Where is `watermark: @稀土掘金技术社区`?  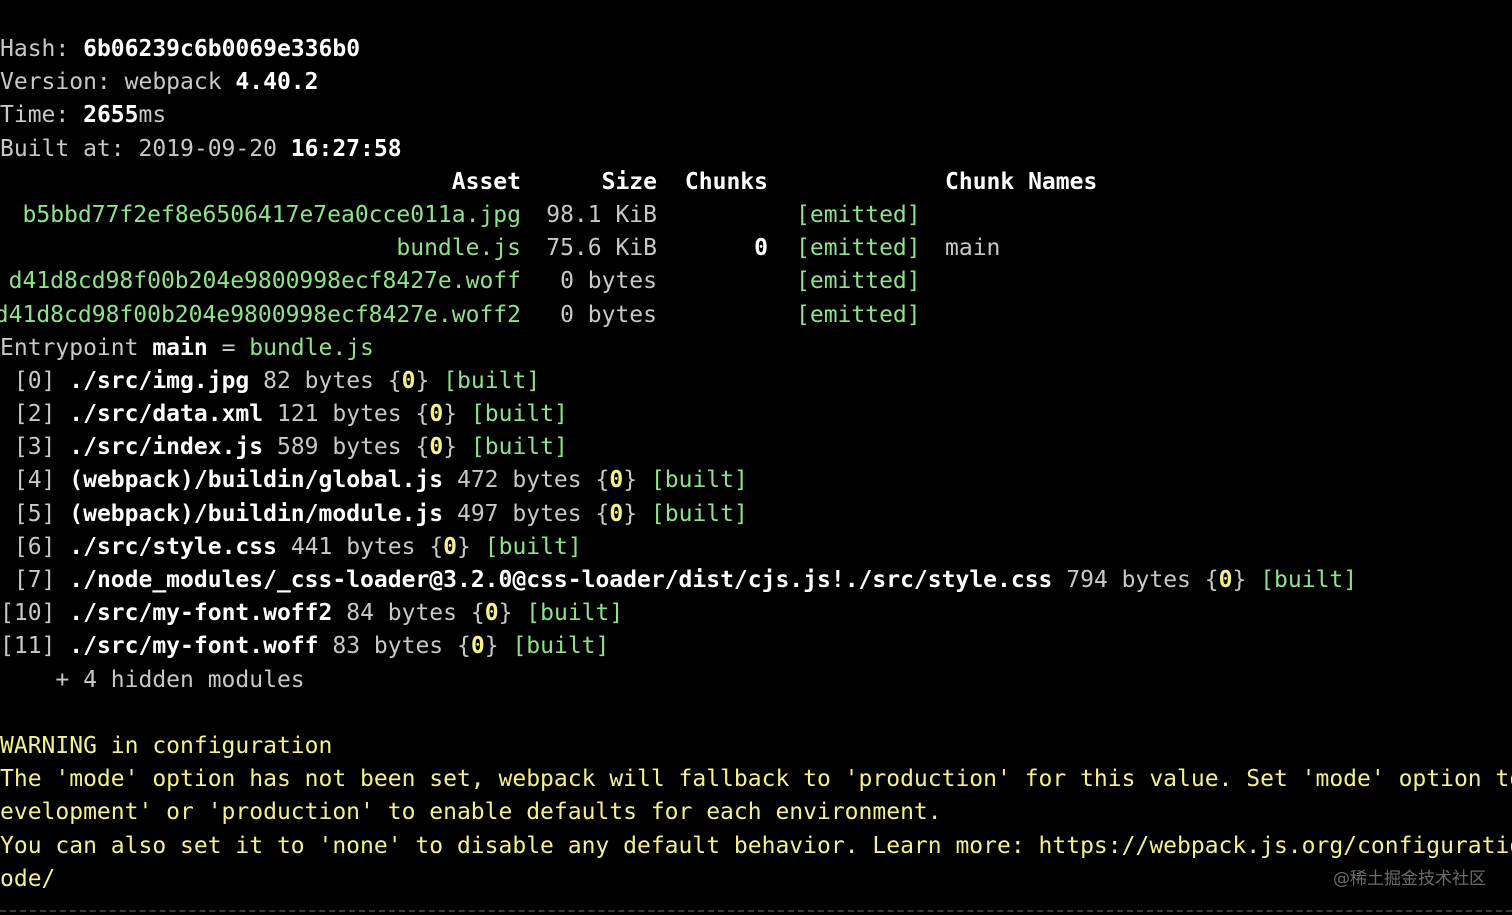
watermark: @稀土掘金技术社区 is located at coordinates (1409, 879).